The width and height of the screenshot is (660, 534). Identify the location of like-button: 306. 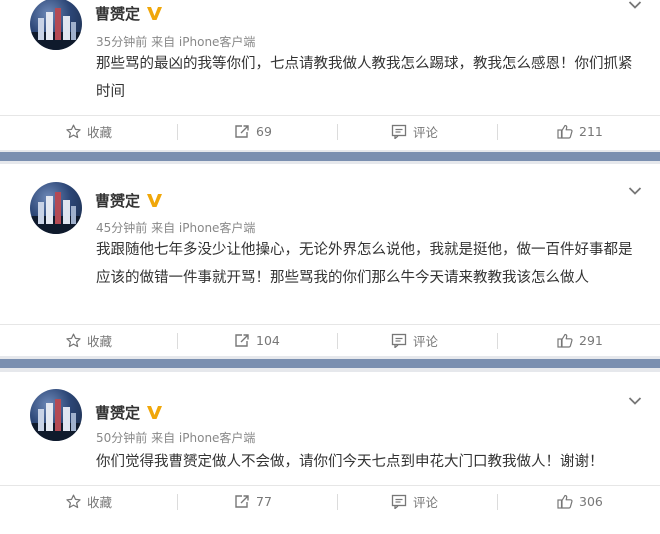
(580, 501).